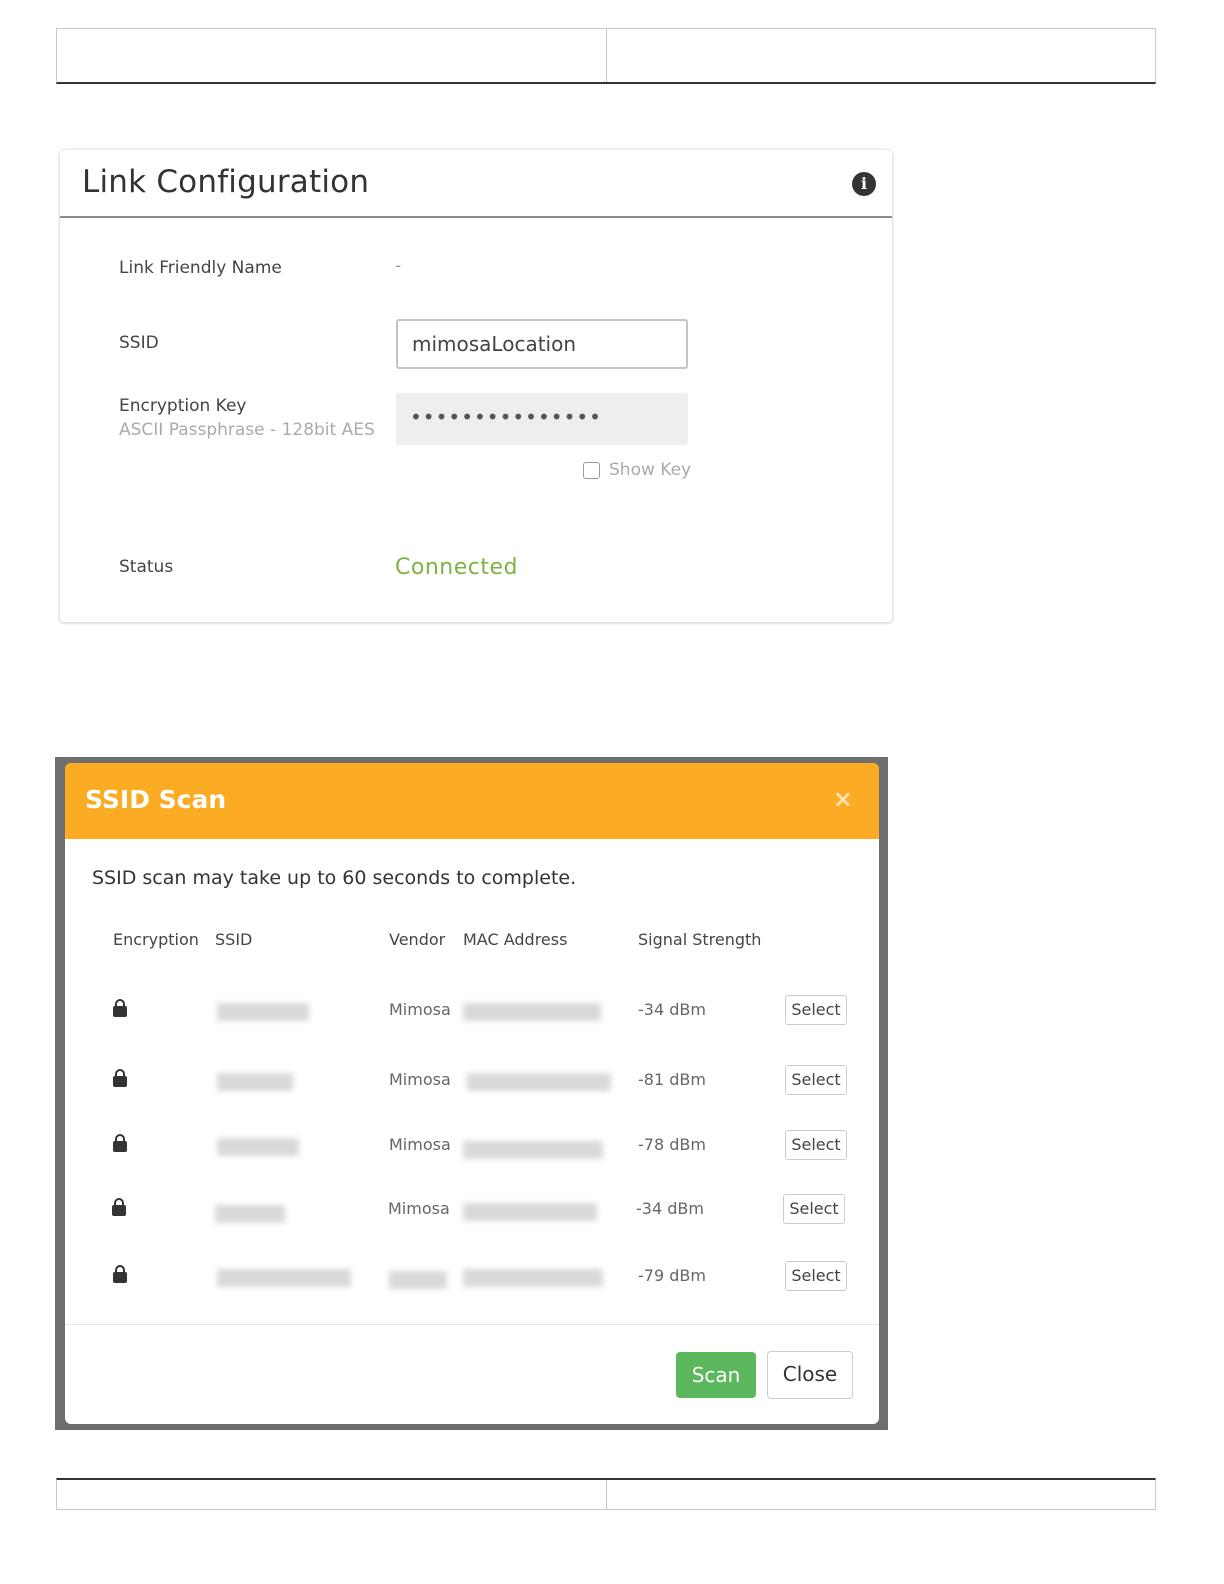 The width and height of the screenshot is (1224, 1584). I want to click on column-header-encryption: Encryption, so click(156, 939).